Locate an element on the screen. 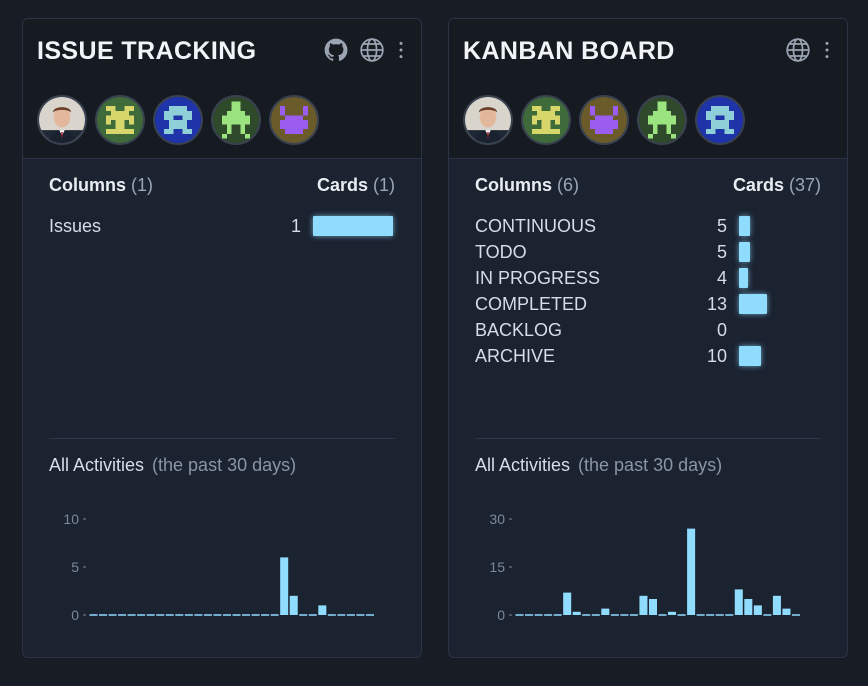 This screenshot has width=868, height=686. column-count: 13 is located at coordinates (716, 303).